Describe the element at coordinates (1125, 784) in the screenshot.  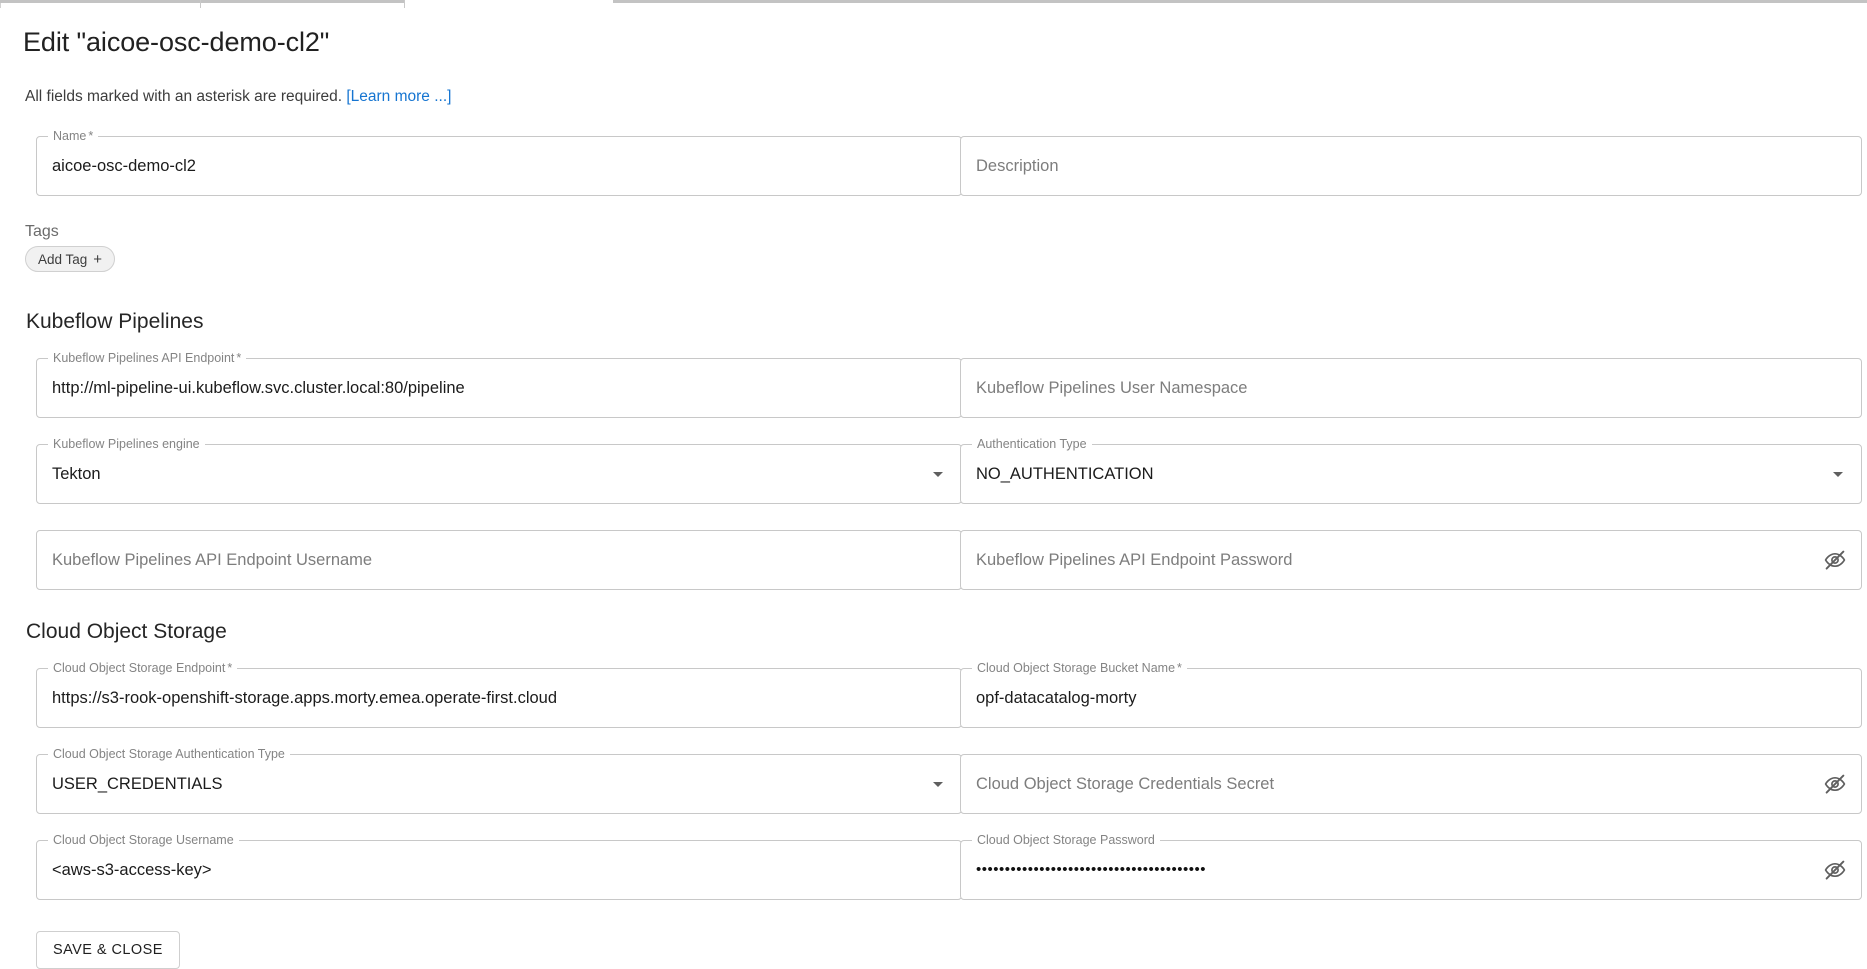
I see `cos-credentials-secret-placeholder: Cloud Object Storage Credentials Secret` at that location.